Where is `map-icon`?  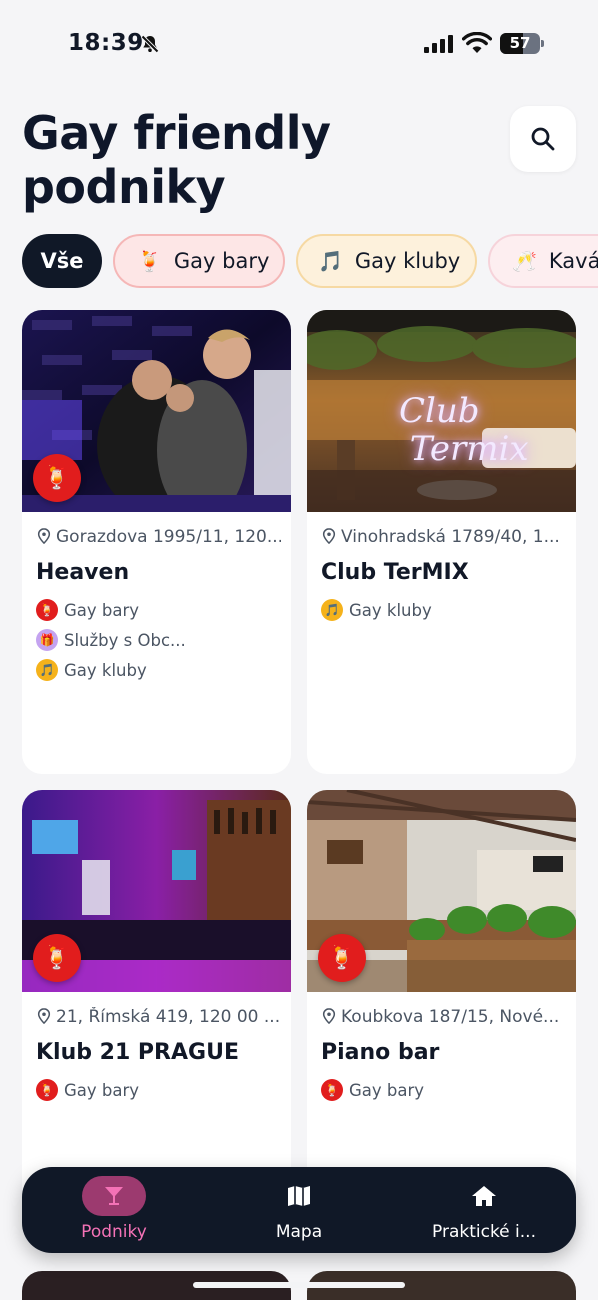
map-icon is located at coordinates (299, 1196).